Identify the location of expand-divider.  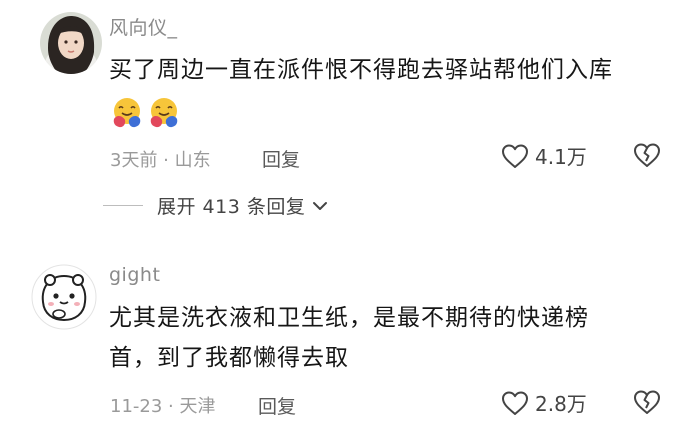
(123, 205).